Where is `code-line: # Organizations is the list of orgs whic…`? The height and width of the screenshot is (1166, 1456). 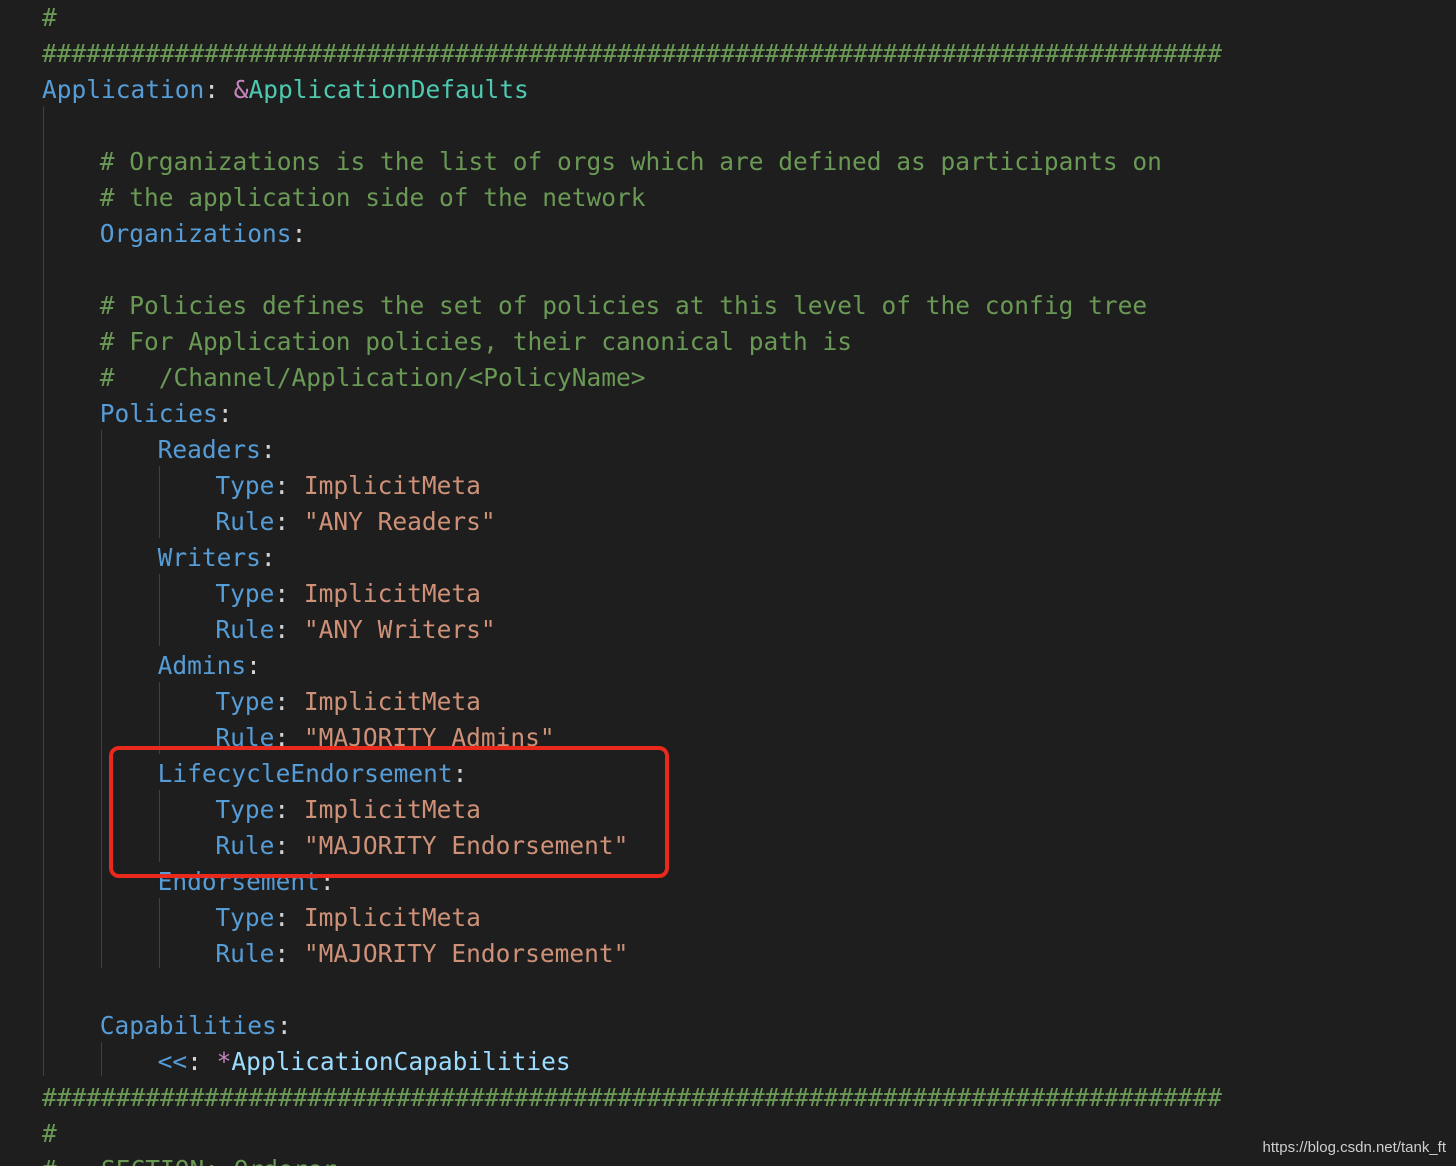 code-line: # Organizations is the list of orgs whic… is located at coordinates (631, 162).